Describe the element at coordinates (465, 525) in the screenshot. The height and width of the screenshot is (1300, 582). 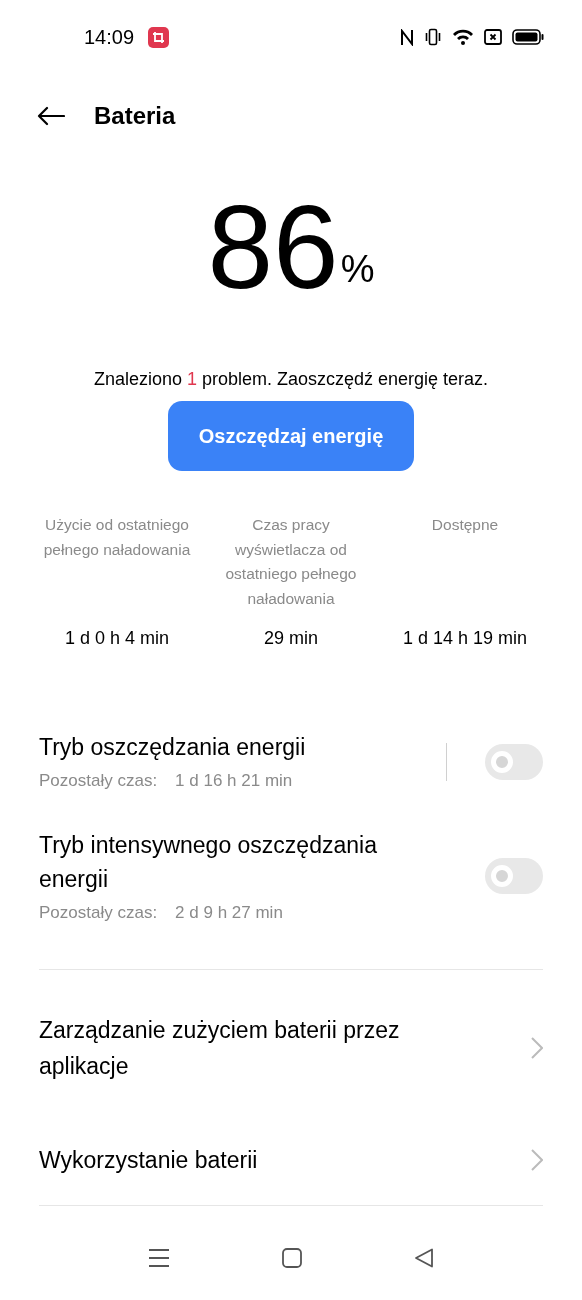
I see `stat-label: Dostępne` at that location.